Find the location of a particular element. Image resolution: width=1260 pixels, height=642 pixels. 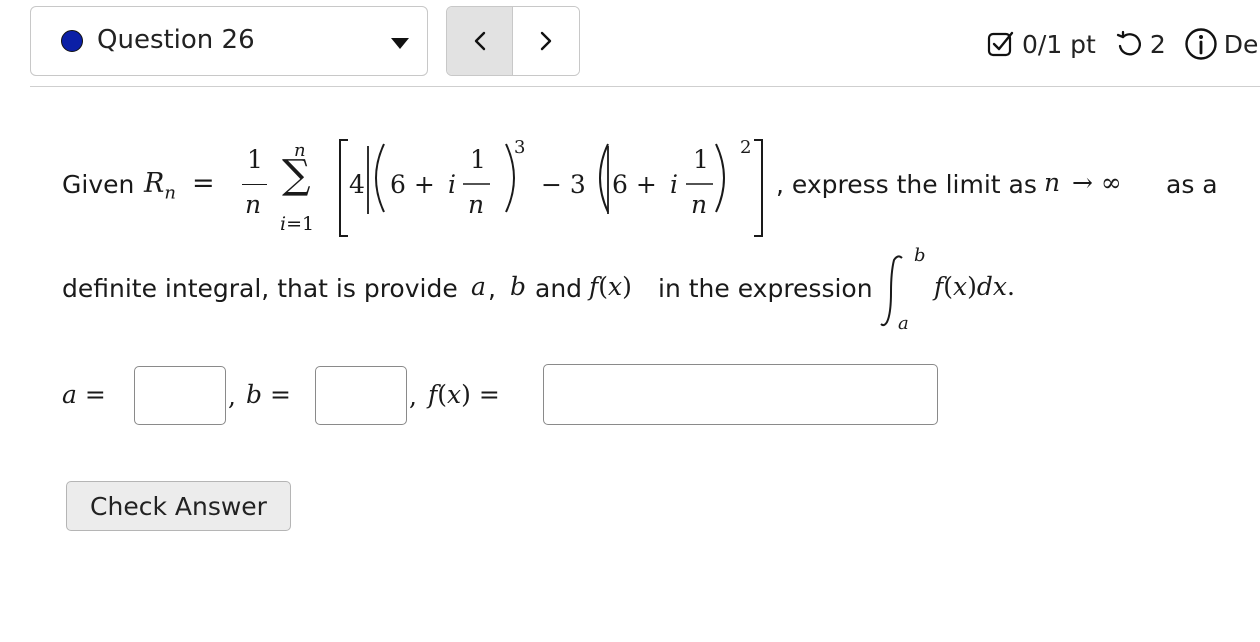

math-exp-2: 2 is located at coordinates (746, 147).